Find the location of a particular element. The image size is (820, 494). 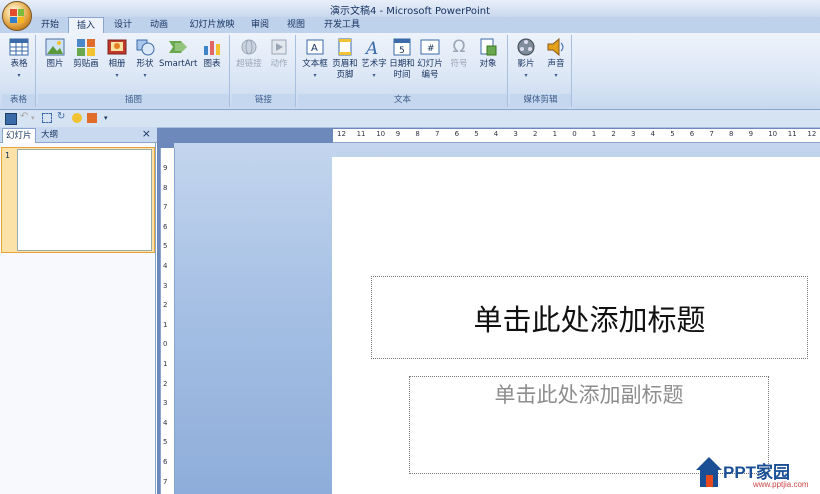

chart-button: 图表 is located at coordinates (212, 53).